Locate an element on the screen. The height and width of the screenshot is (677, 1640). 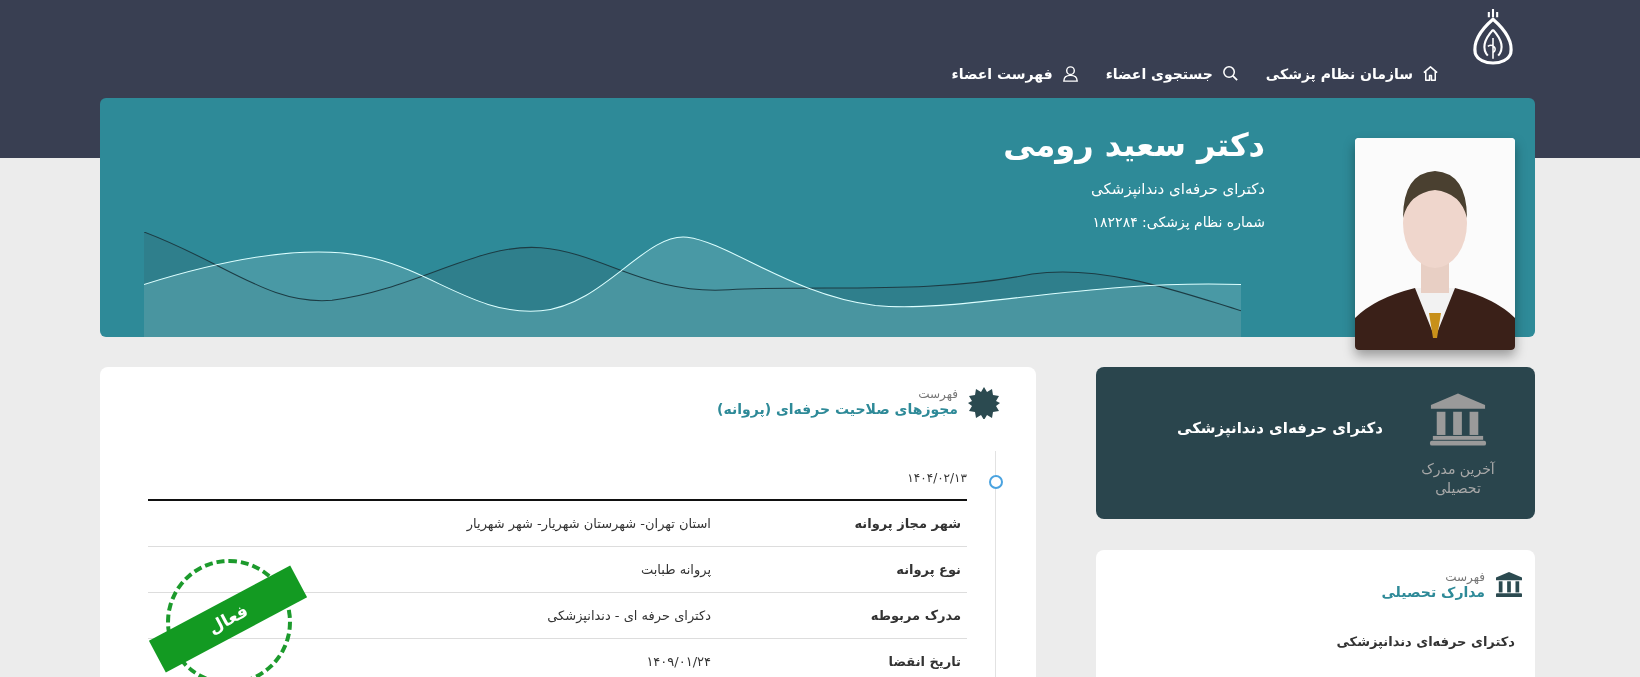
nav-link: جستجوی اعضاء is located at coordinates (1172, 73).